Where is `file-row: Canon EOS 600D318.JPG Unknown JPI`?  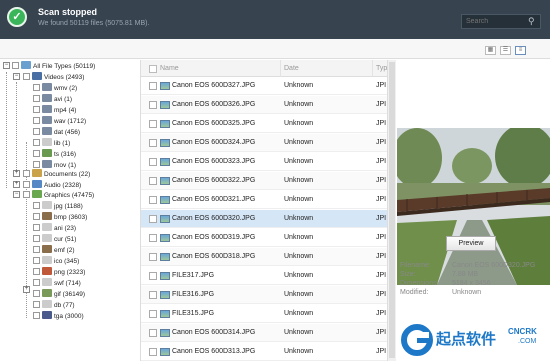
file-row: Canon EOS 600D318.JPG Unknown JPI is located at coordinates (264, 257).